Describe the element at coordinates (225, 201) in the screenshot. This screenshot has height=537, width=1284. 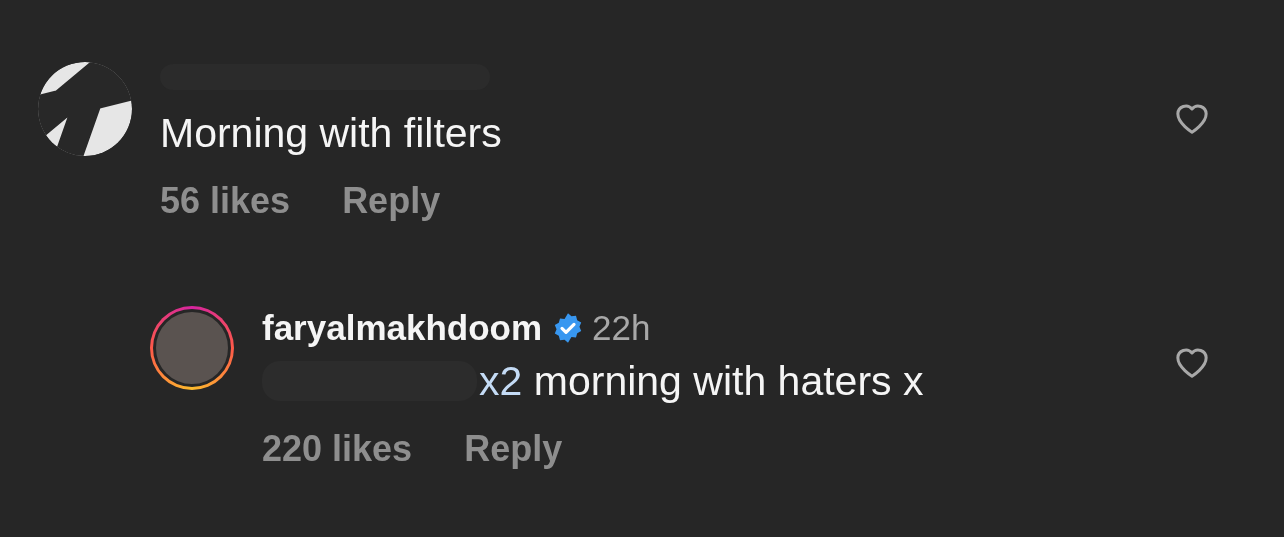
I see `likes-count: 56 likes` at that location.